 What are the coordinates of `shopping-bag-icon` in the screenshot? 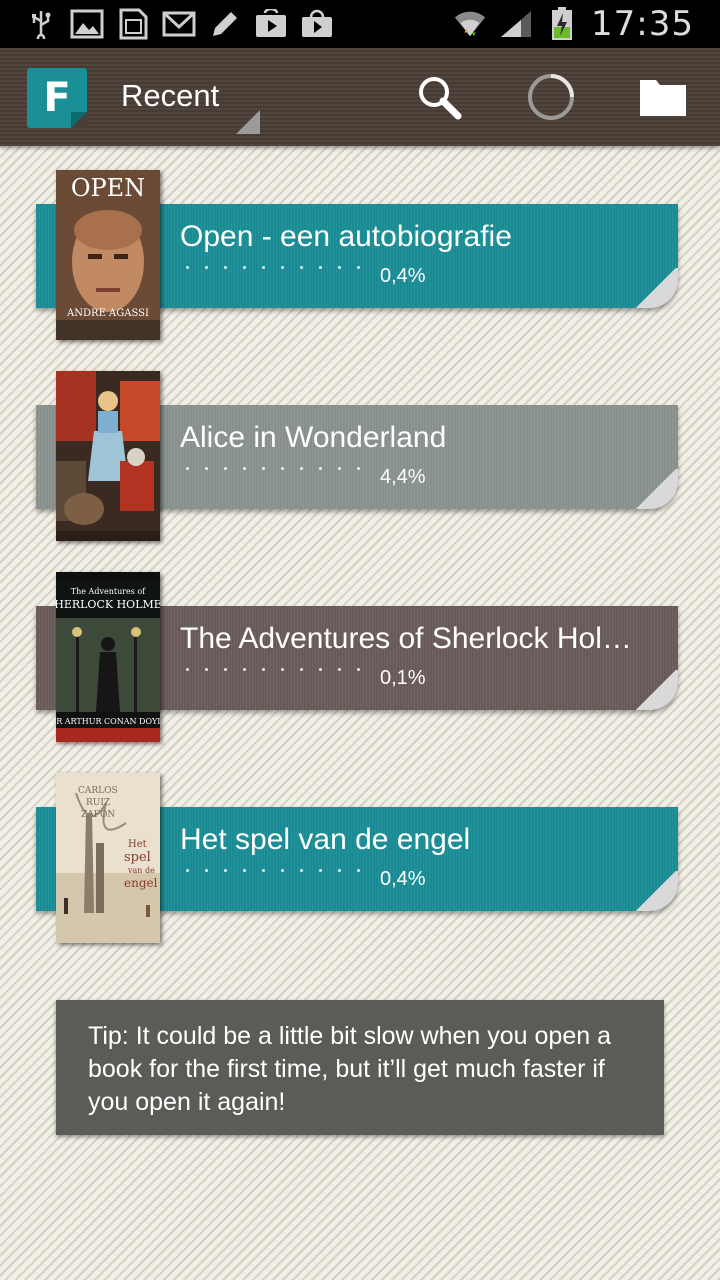 It's located at (317, 24).